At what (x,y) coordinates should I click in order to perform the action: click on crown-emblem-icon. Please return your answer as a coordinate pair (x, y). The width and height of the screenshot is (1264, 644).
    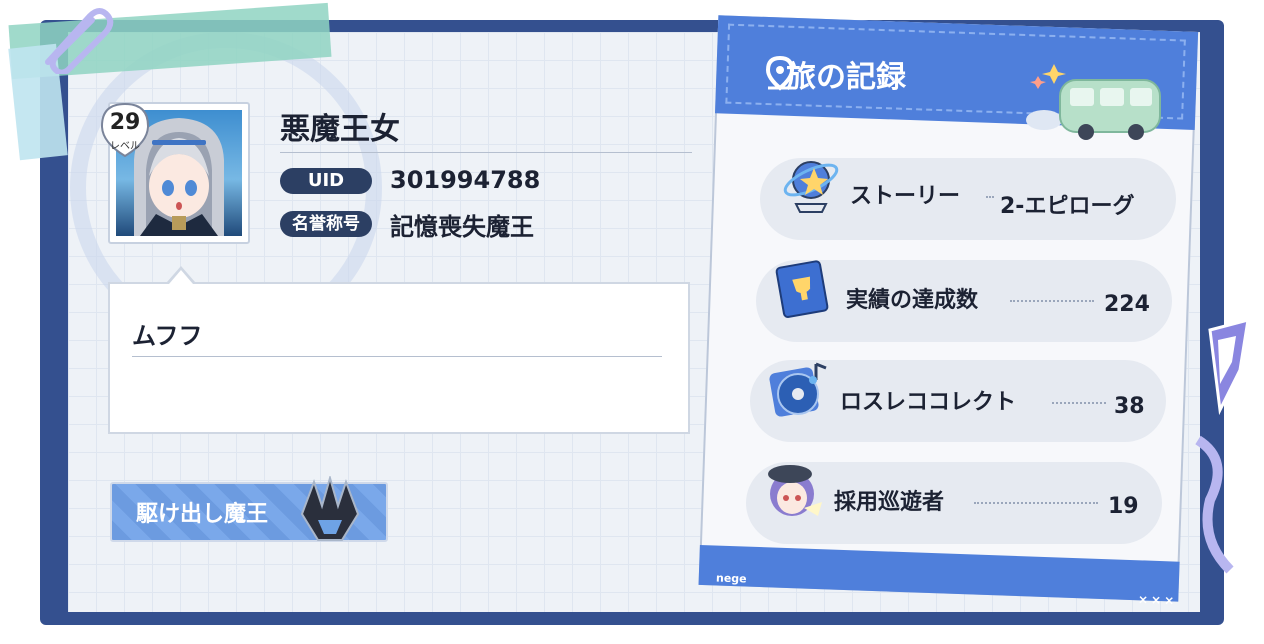
    Looking at the image, I should click on (330, 508).